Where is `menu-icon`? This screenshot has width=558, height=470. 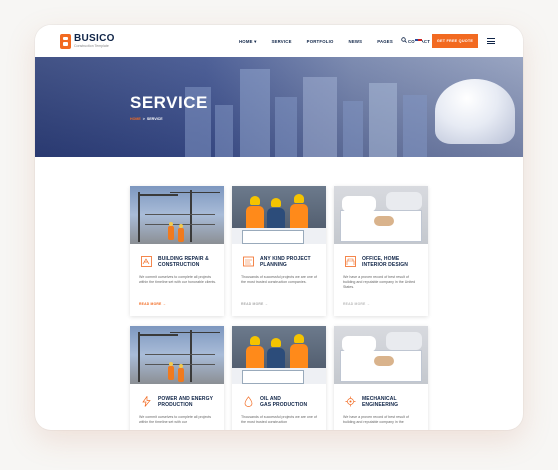
menu-icon is located at coordinates (491, 42).